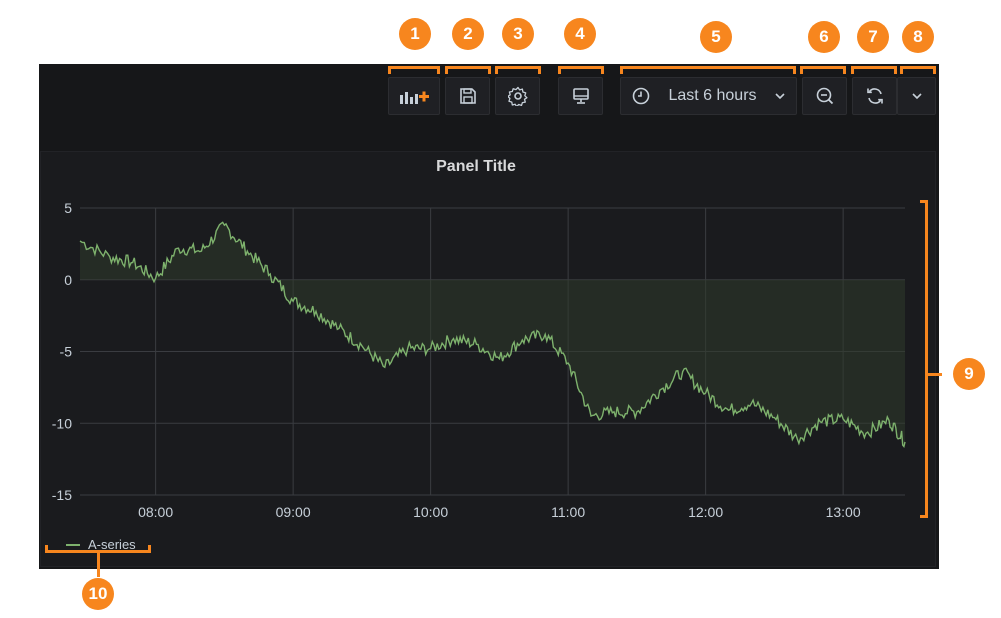 The width and height of the screenshot is (1001, 618). Describe the element at coordinates (98, 594) in the screenshot. I see `callout-badge-10: 10` at that location.